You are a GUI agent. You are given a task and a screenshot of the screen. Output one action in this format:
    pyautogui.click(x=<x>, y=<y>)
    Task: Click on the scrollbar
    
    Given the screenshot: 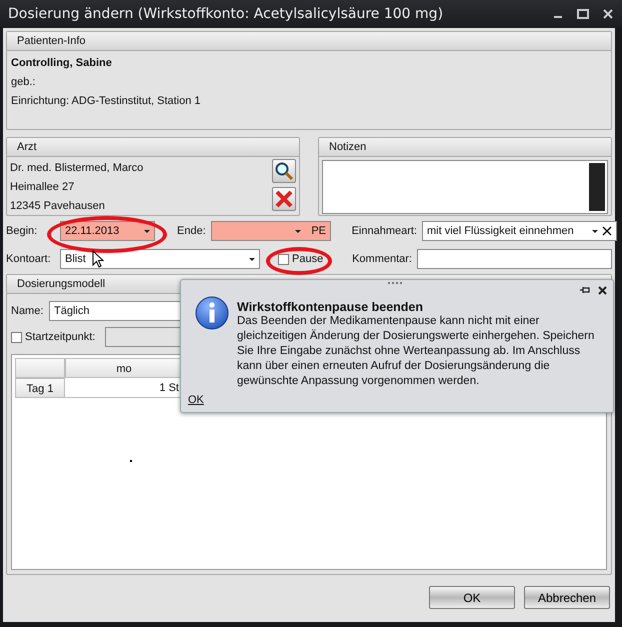 What is the action you would take?
    pyautogui.click(x=597, y=187)
    